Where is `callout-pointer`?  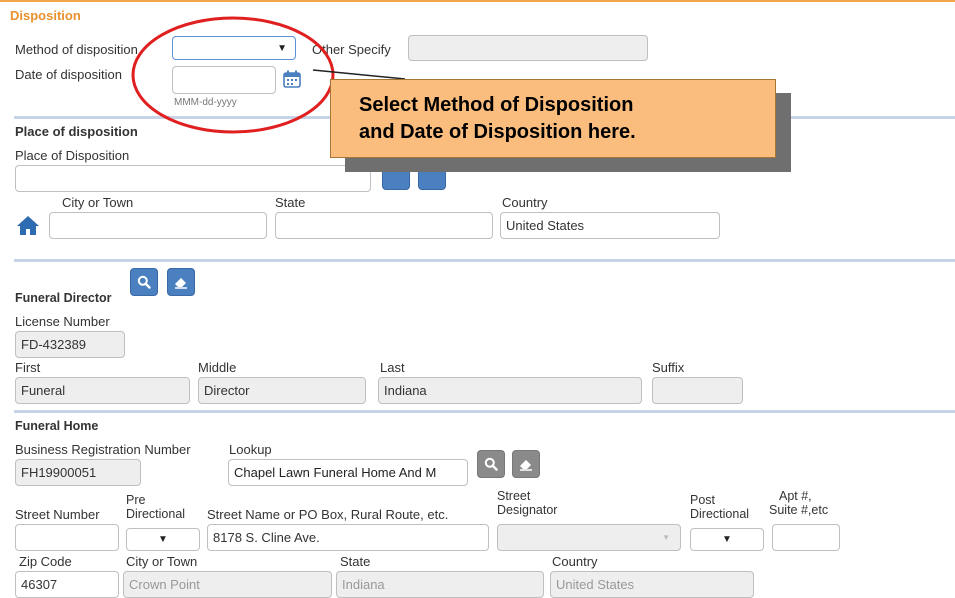
callout-pointer is located at coordinates (359, 74).